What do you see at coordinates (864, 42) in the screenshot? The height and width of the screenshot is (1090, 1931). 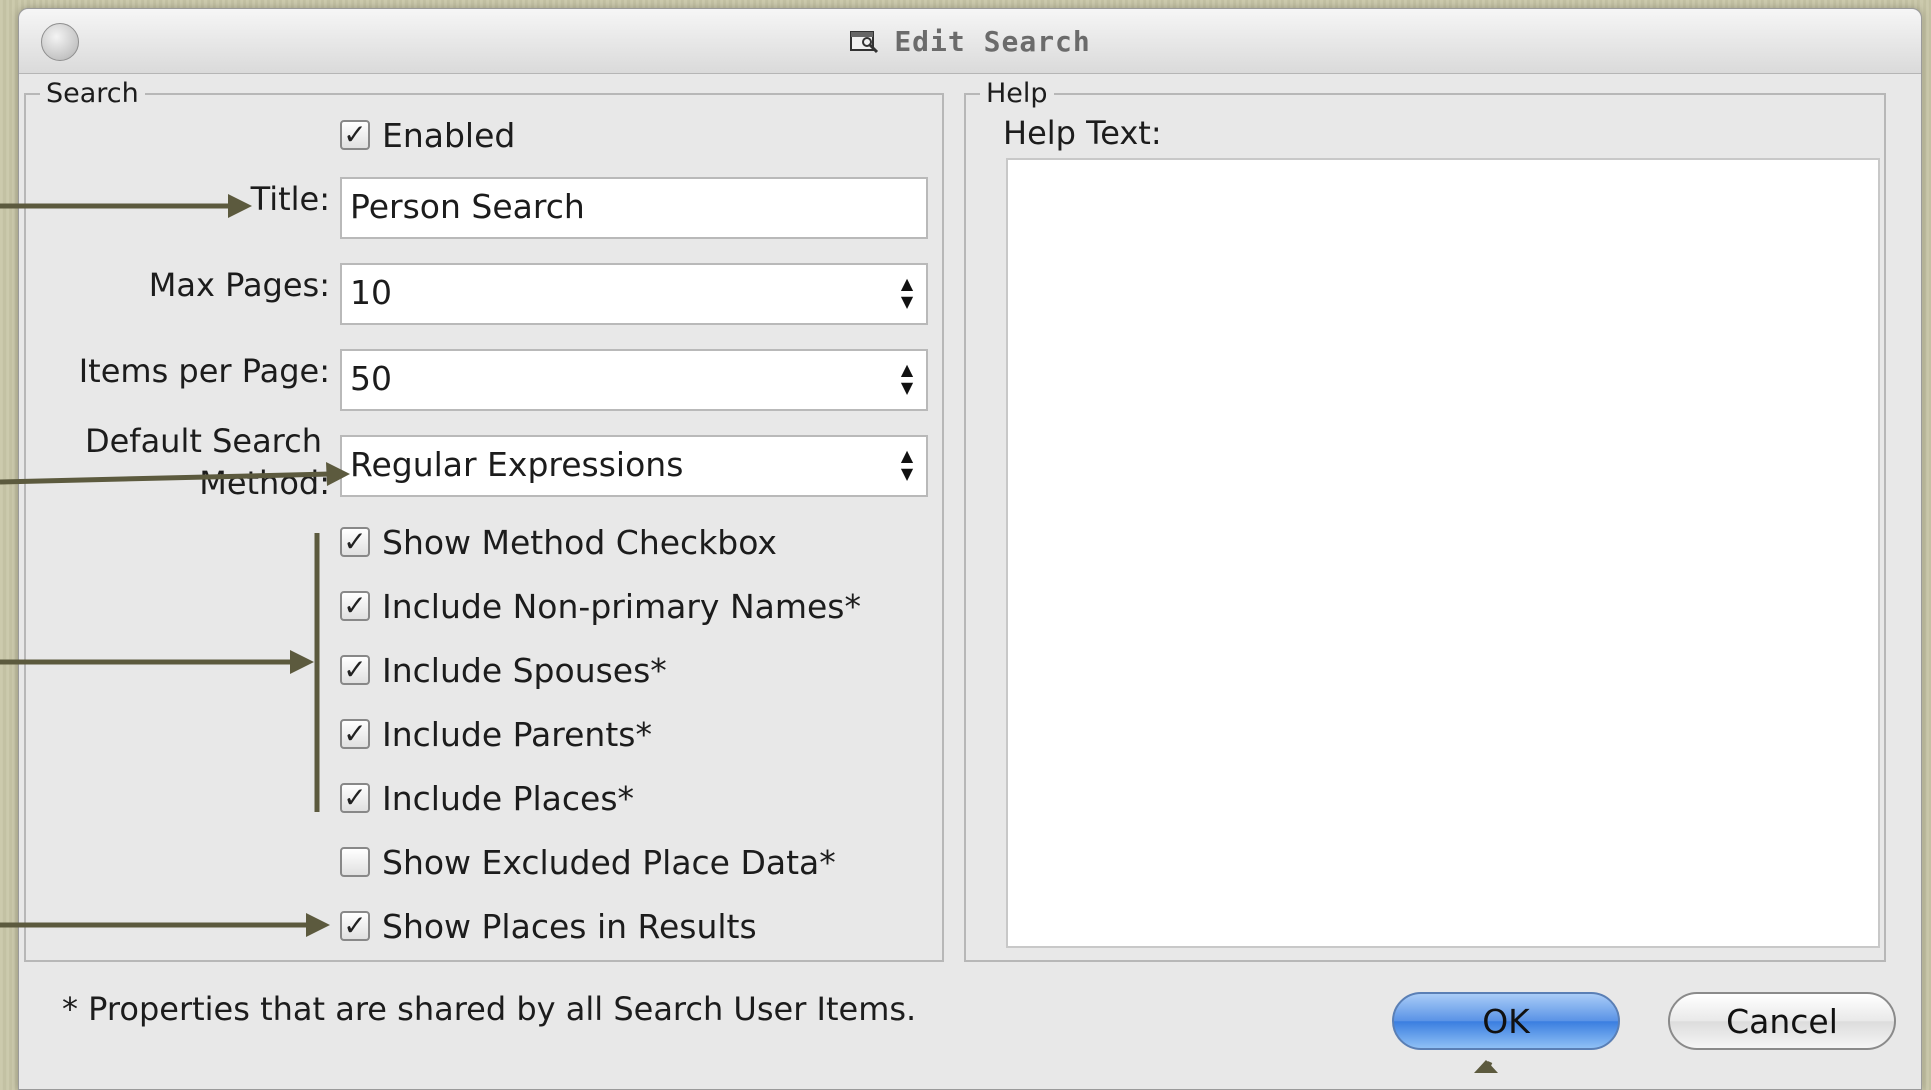 I see `search-window-icon` at bounding box center [864, 42].